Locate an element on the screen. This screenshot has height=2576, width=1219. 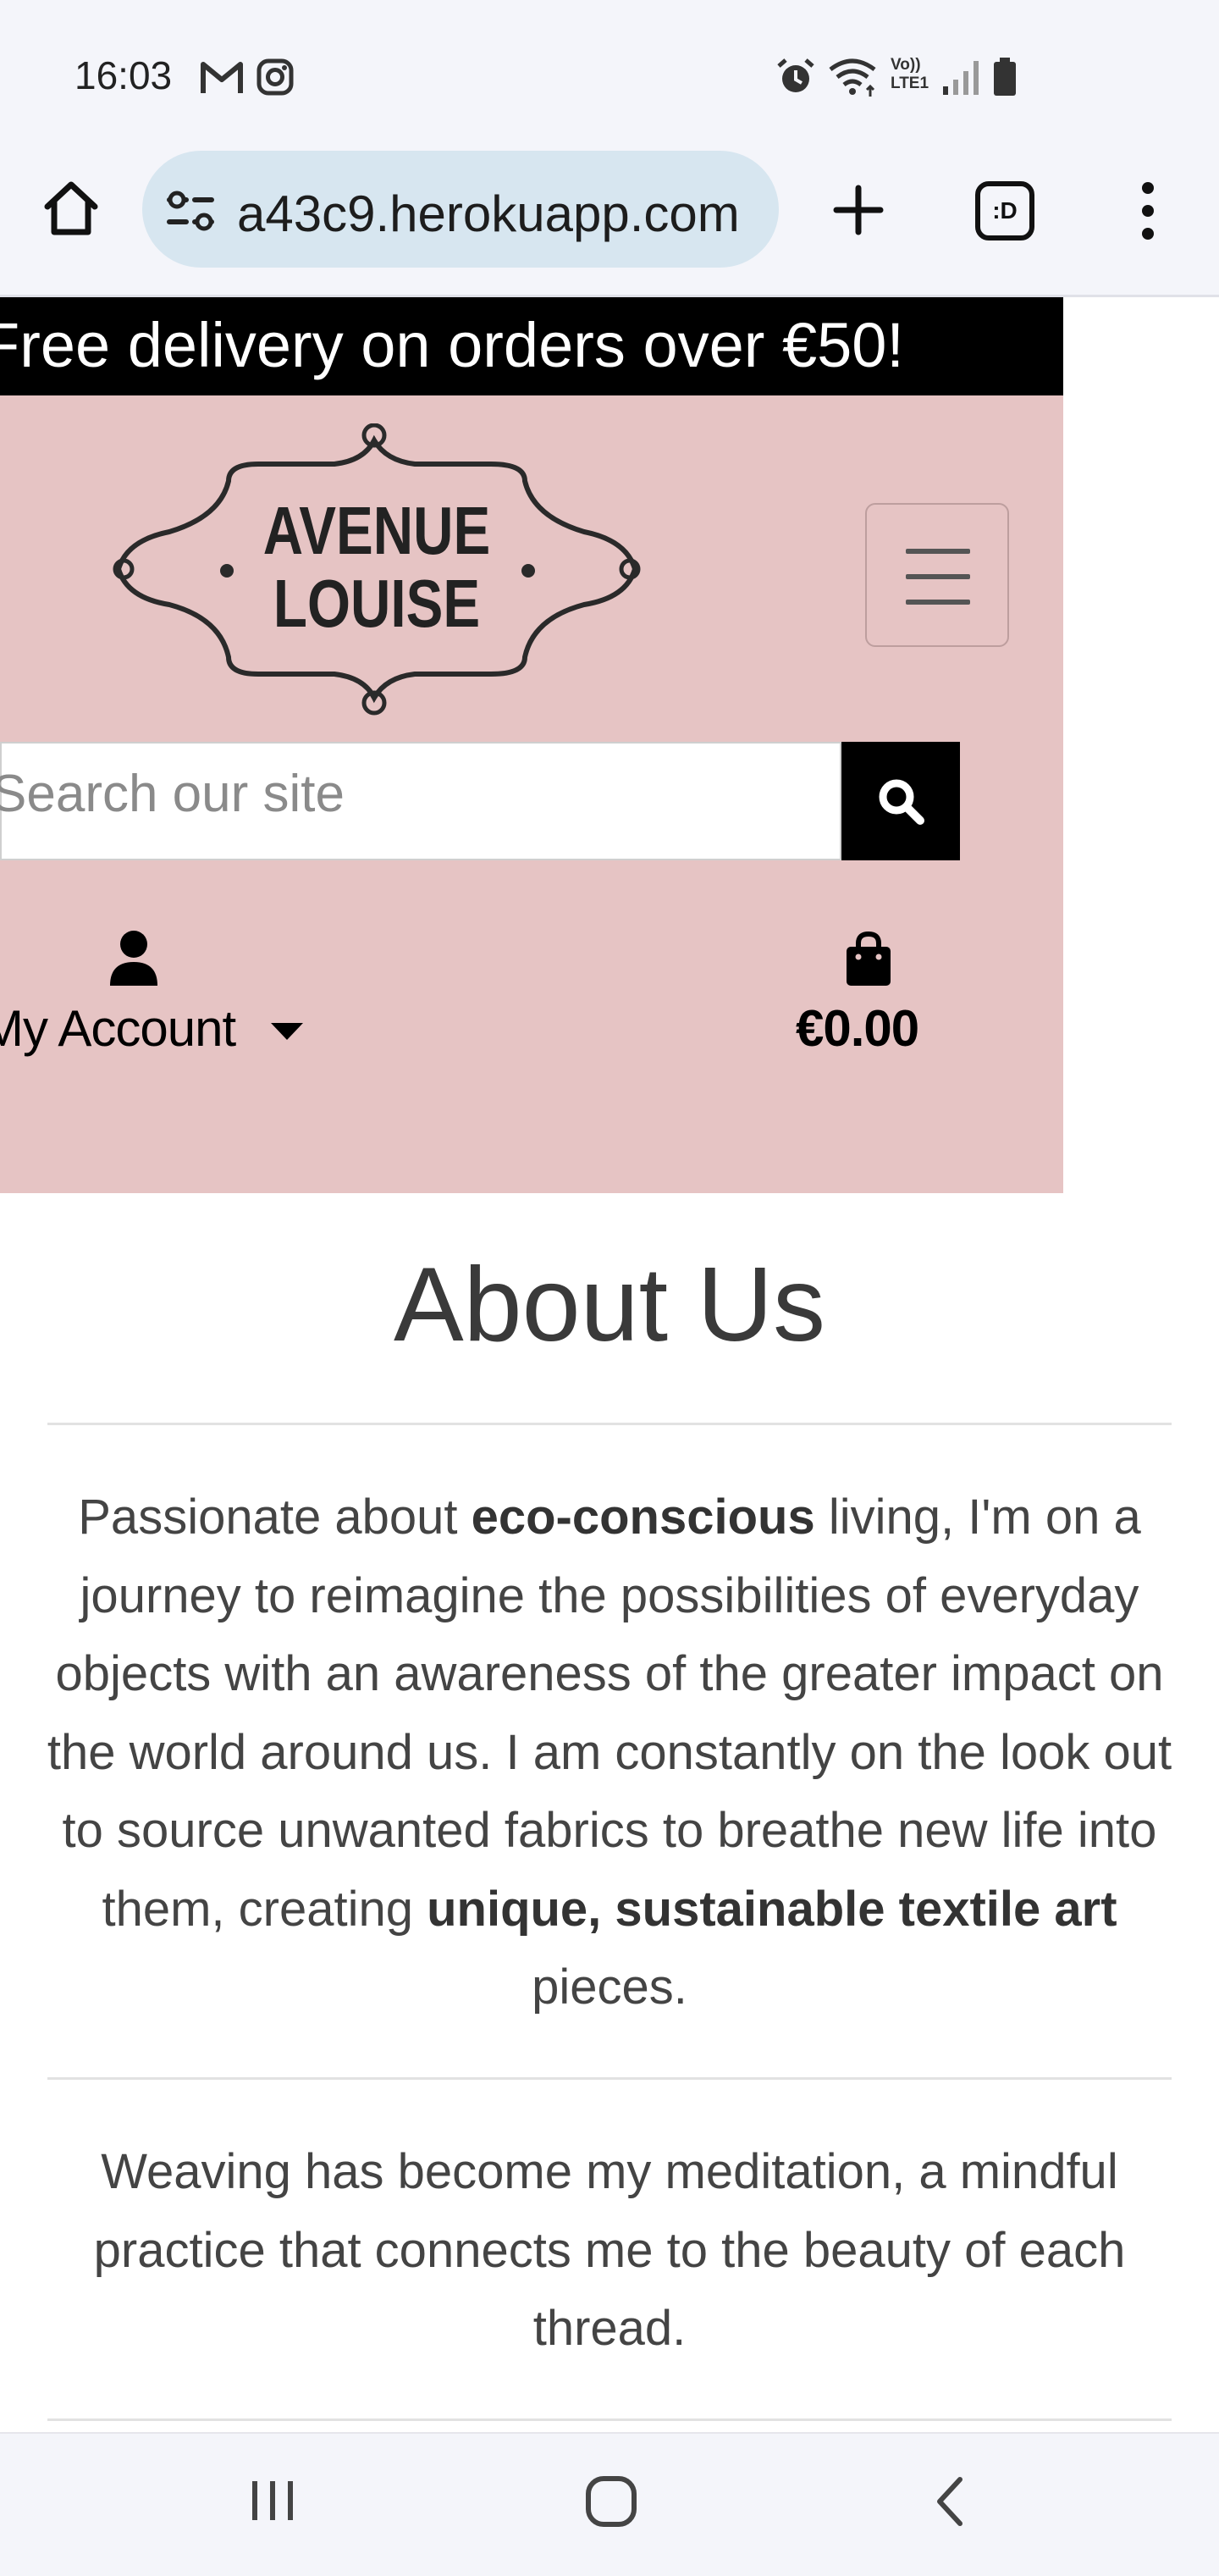
menu-icon is located at coordinates (938, 551).